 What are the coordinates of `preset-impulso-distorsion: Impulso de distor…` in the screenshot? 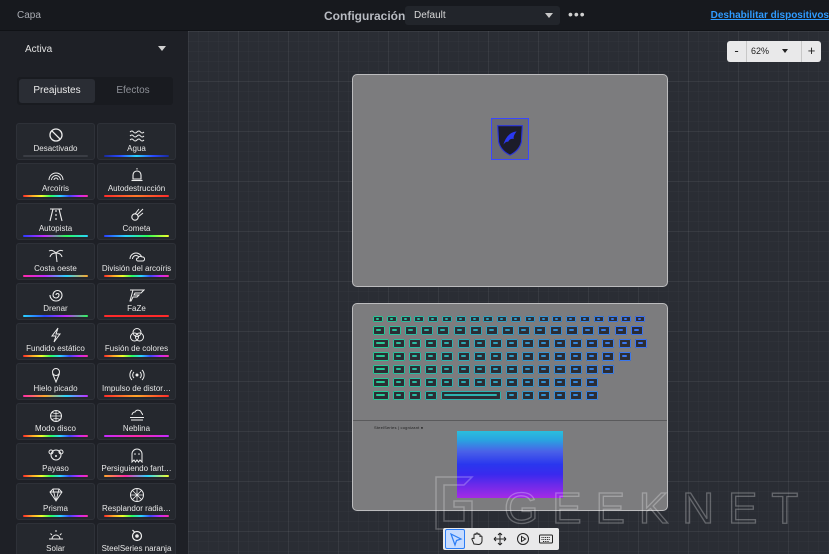 It's located at (136, 381).